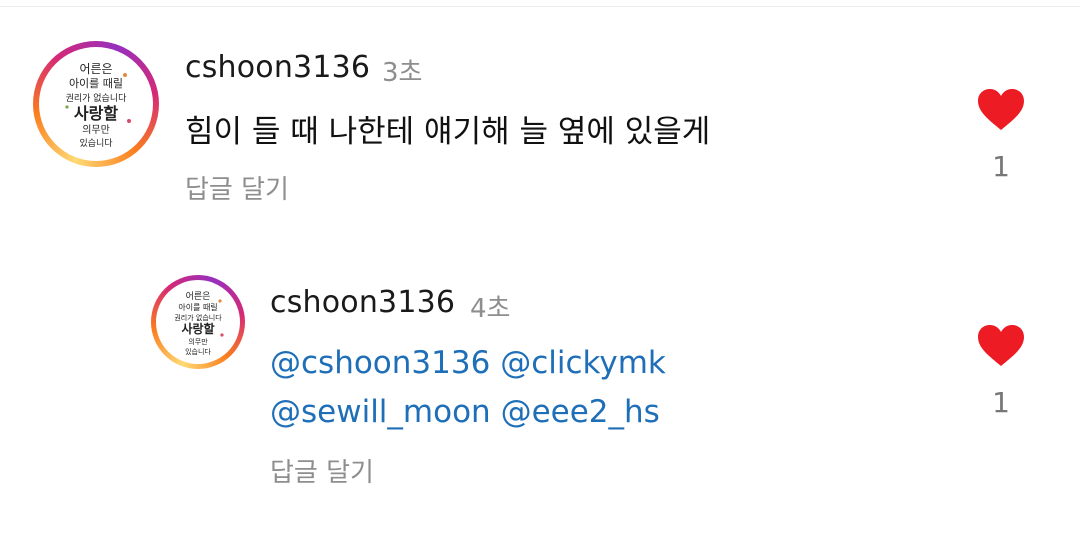 Image resolution: width=1080 pixels, height=537 pixels. I want to click on comment-text: 힘이 들 때 나한테 얘기해 늘 옆에 있을게, so click(448, 132).